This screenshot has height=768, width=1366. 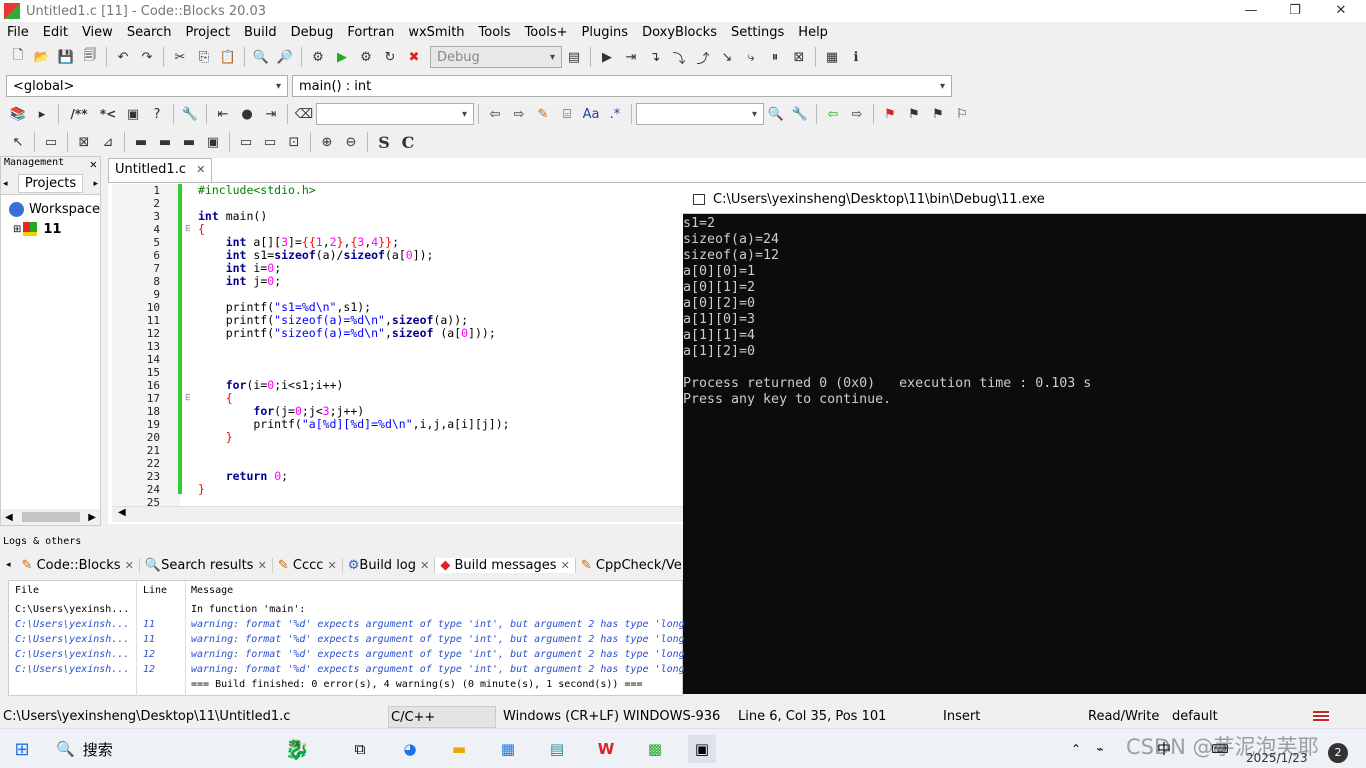 I want to click on widget-dialog-icon: ⊡, so click(x=294, y=142).